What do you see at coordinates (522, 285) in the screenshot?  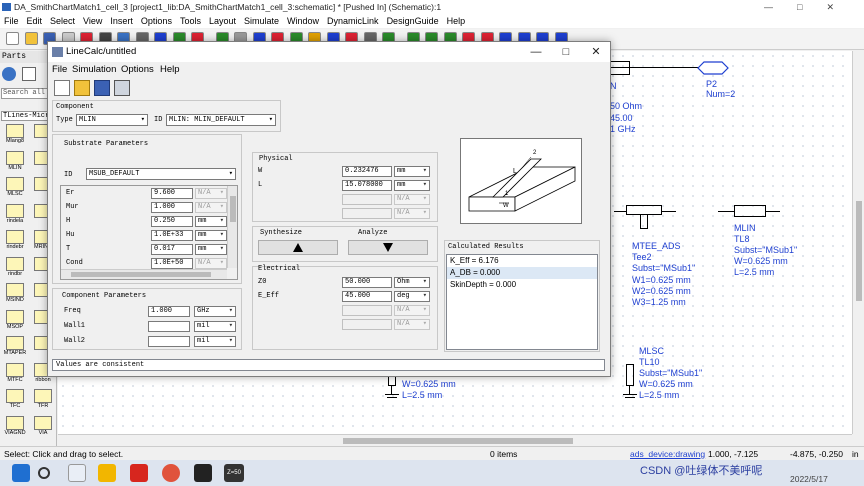 I see `result-line: SkinDepth = 0.000` at bounding box center [522, 285].